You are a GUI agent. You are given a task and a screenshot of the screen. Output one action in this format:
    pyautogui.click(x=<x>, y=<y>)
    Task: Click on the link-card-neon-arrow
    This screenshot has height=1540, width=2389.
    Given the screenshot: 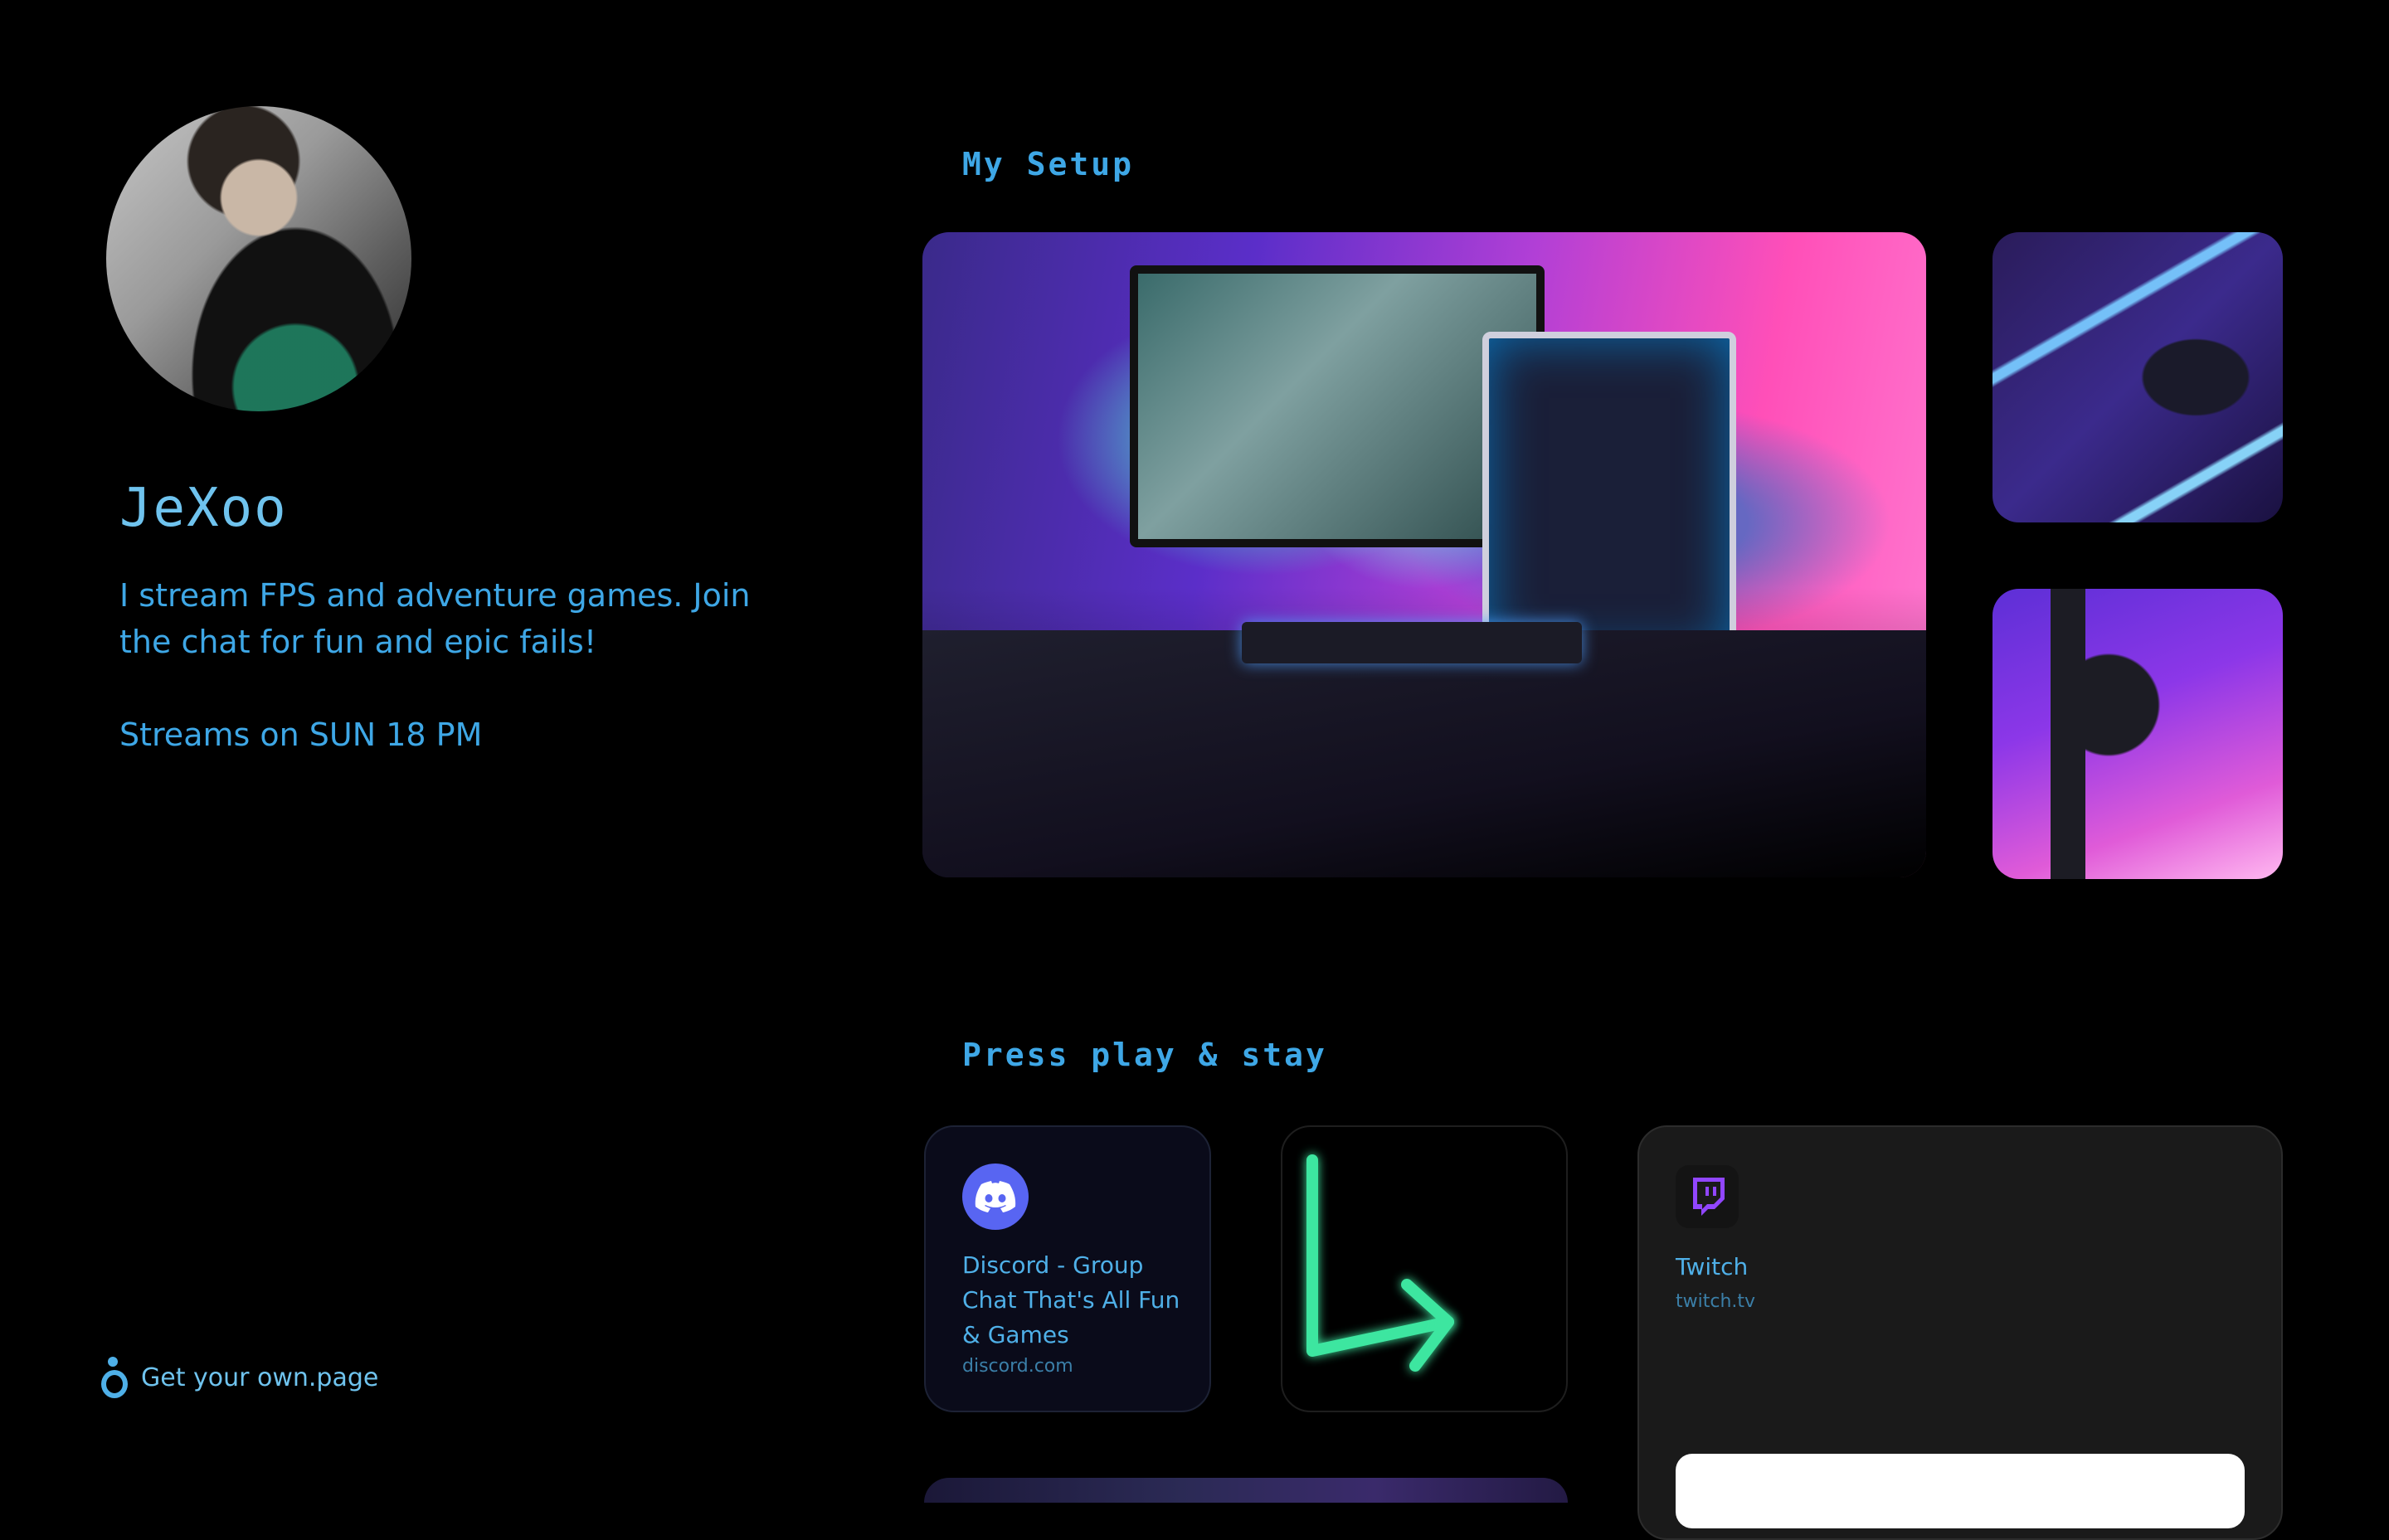 What is the action you would take?
    pyautogui.click(x=1424, y=1268)
    